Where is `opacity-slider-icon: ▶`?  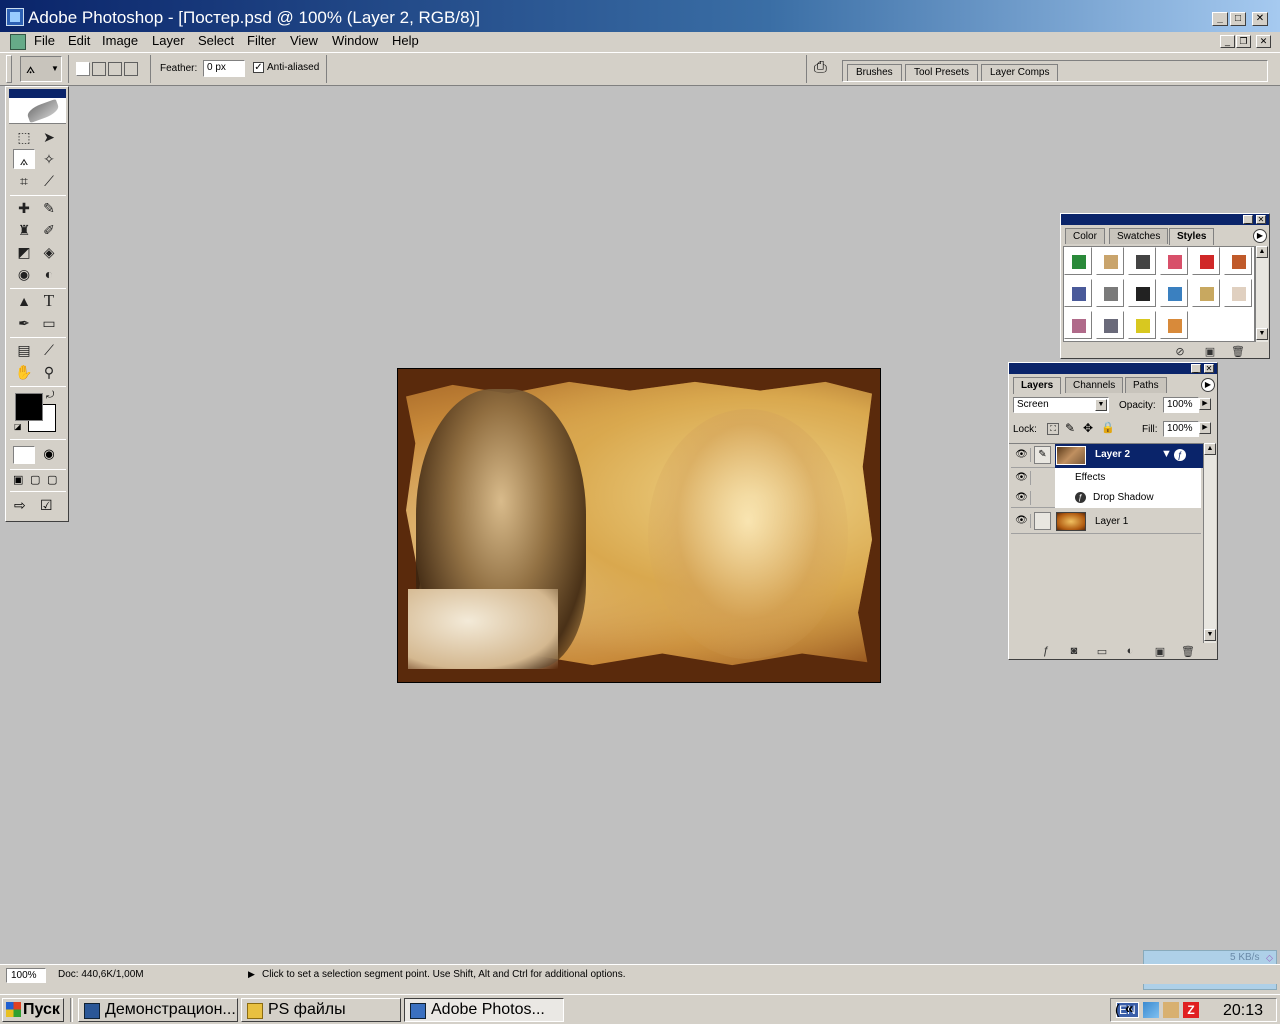 opacity-slider-icon: ▶ is located at coordinates (1205, 404).